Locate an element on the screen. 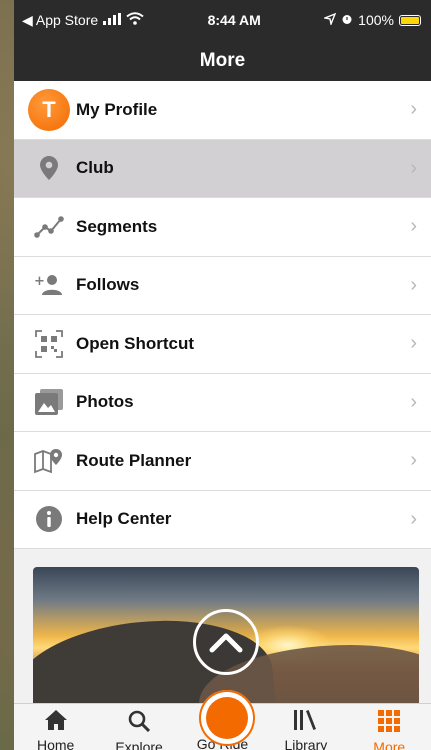 This screenshot has width=431, height=750. signal-icon is located at coordinates (112, 20).